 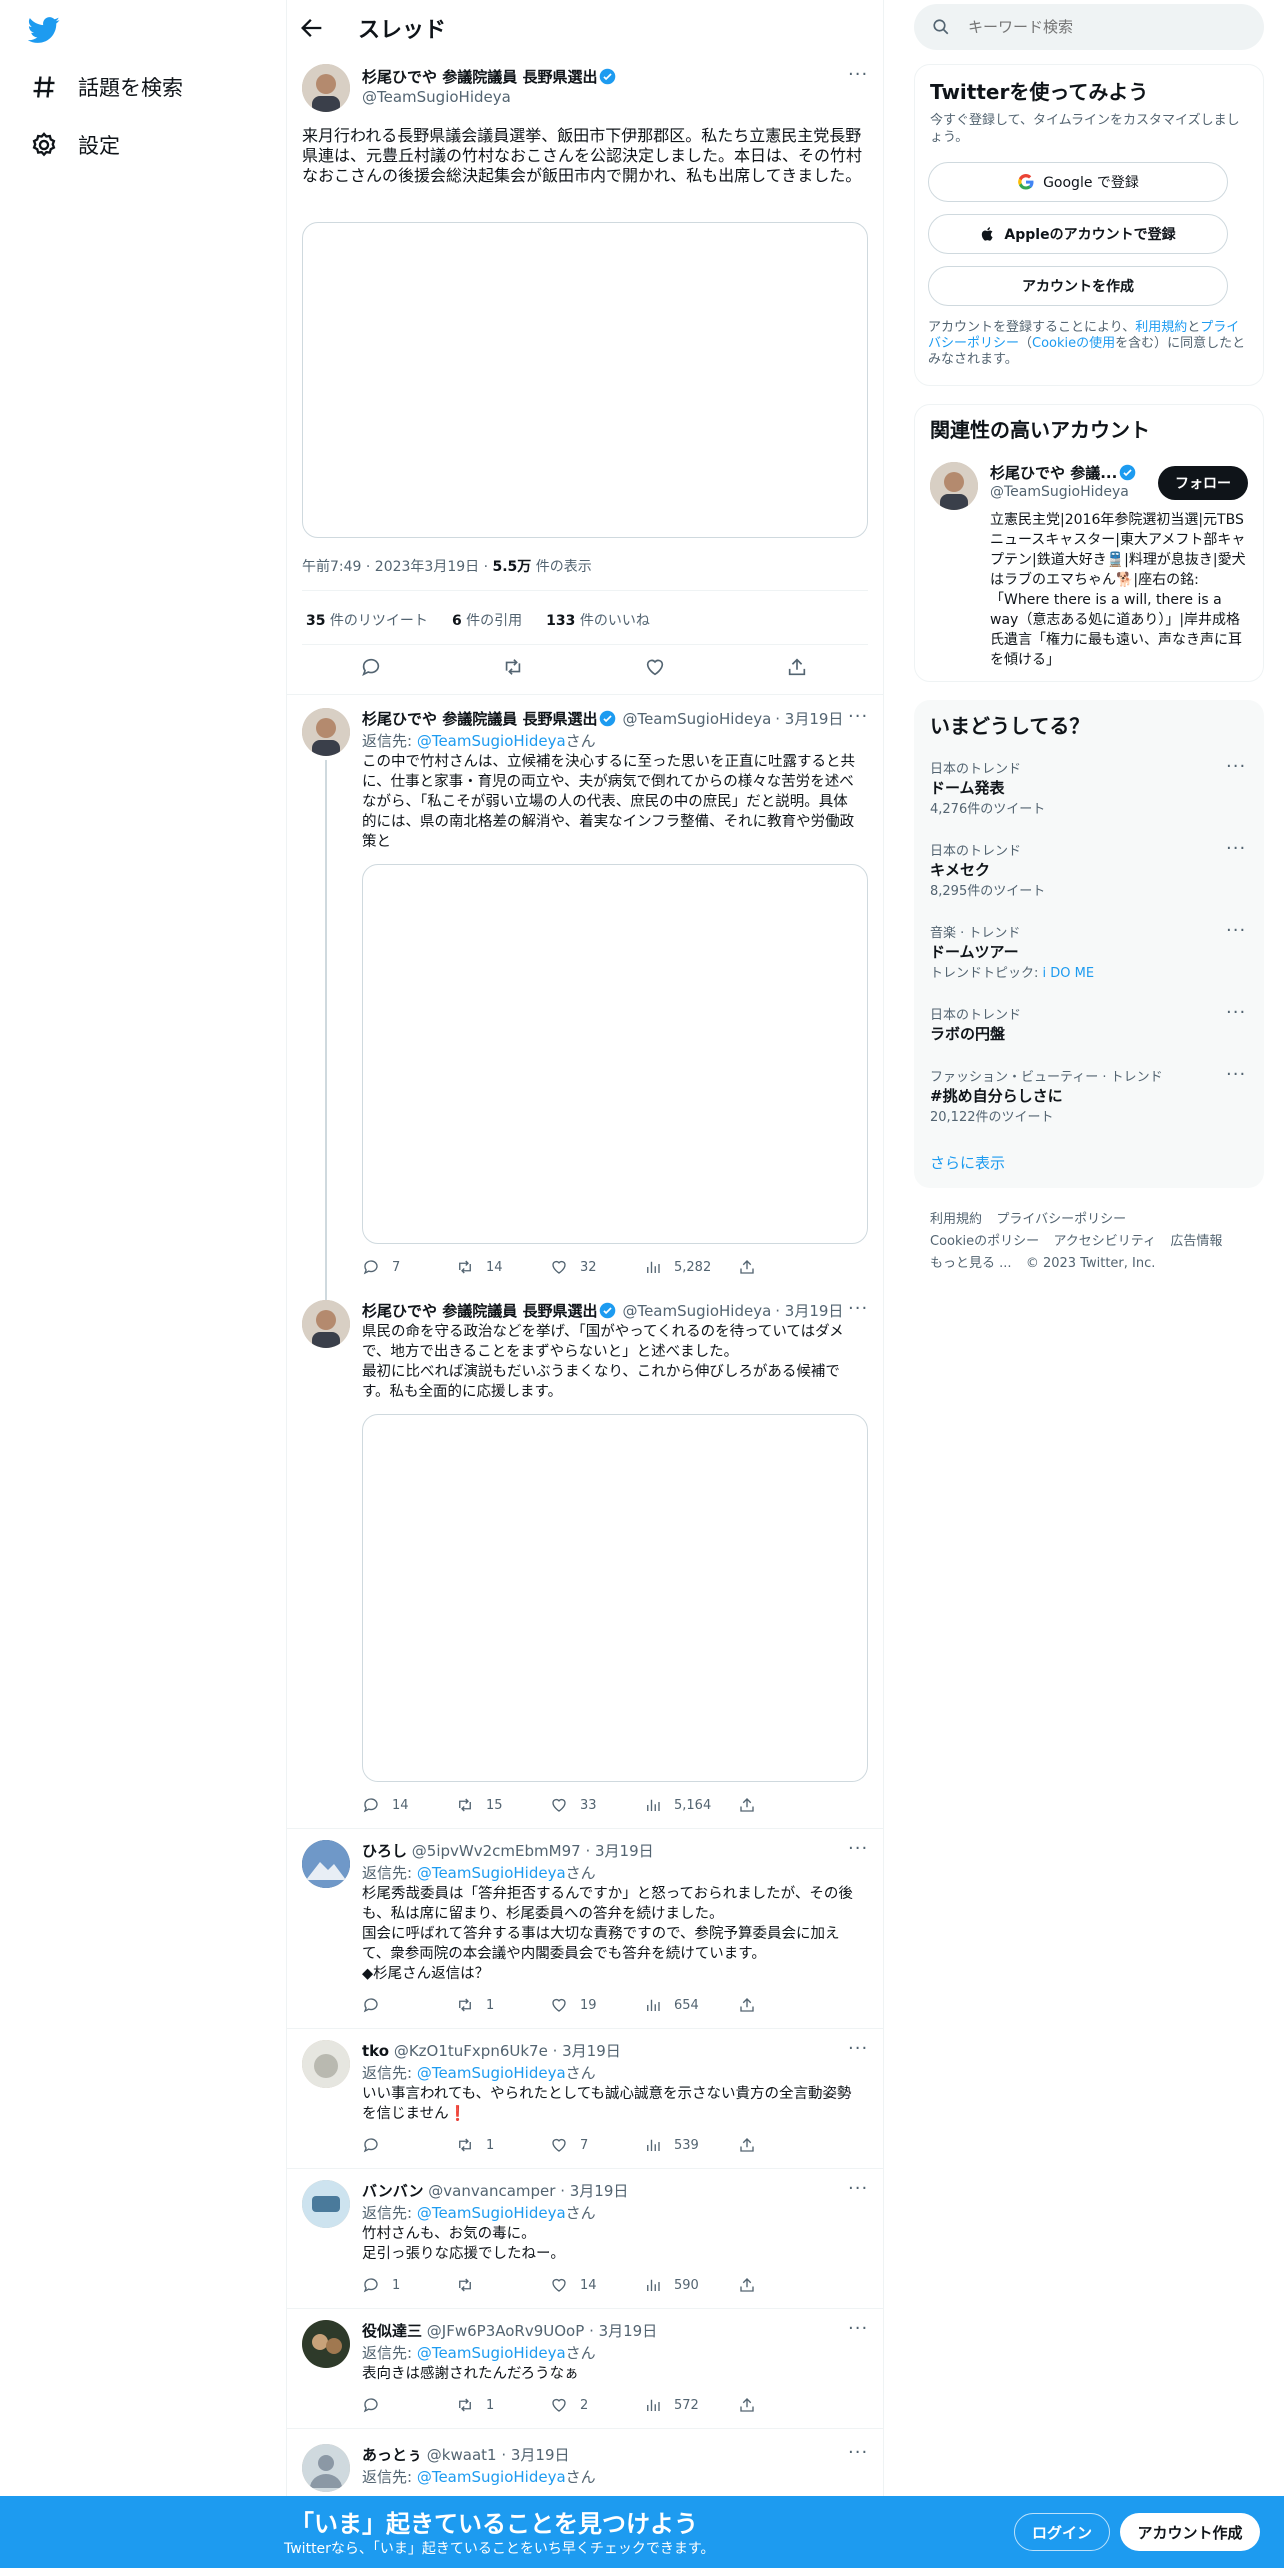 I want to click on footer-terms-link: 利用規約, so click(x=956, y=1219).